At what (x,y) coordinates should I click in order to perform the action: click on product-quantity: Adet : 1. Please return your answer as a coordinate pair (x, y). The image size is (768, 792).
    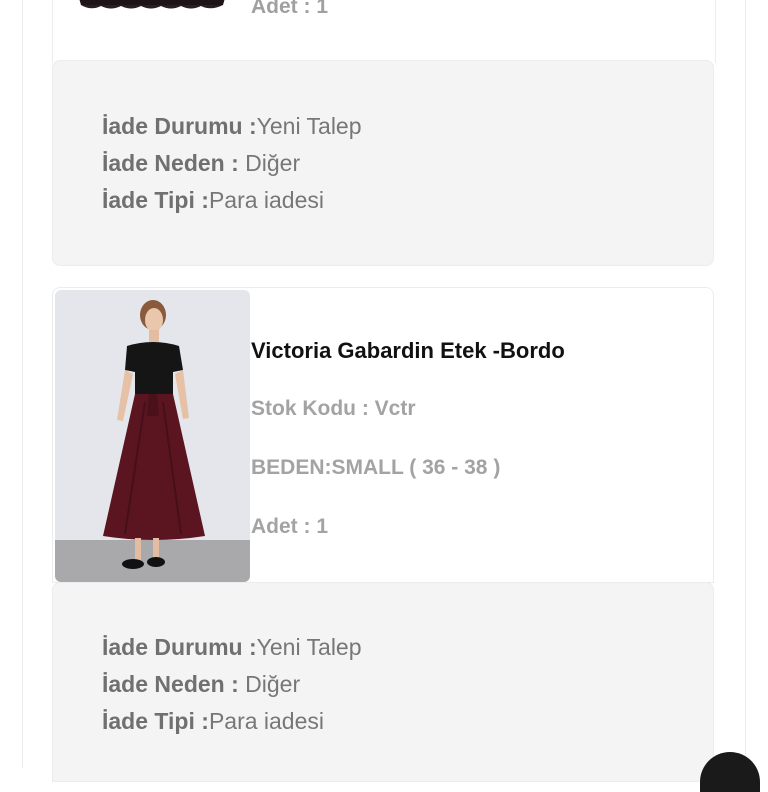
    Looking at the image, I should click on (290, 526).